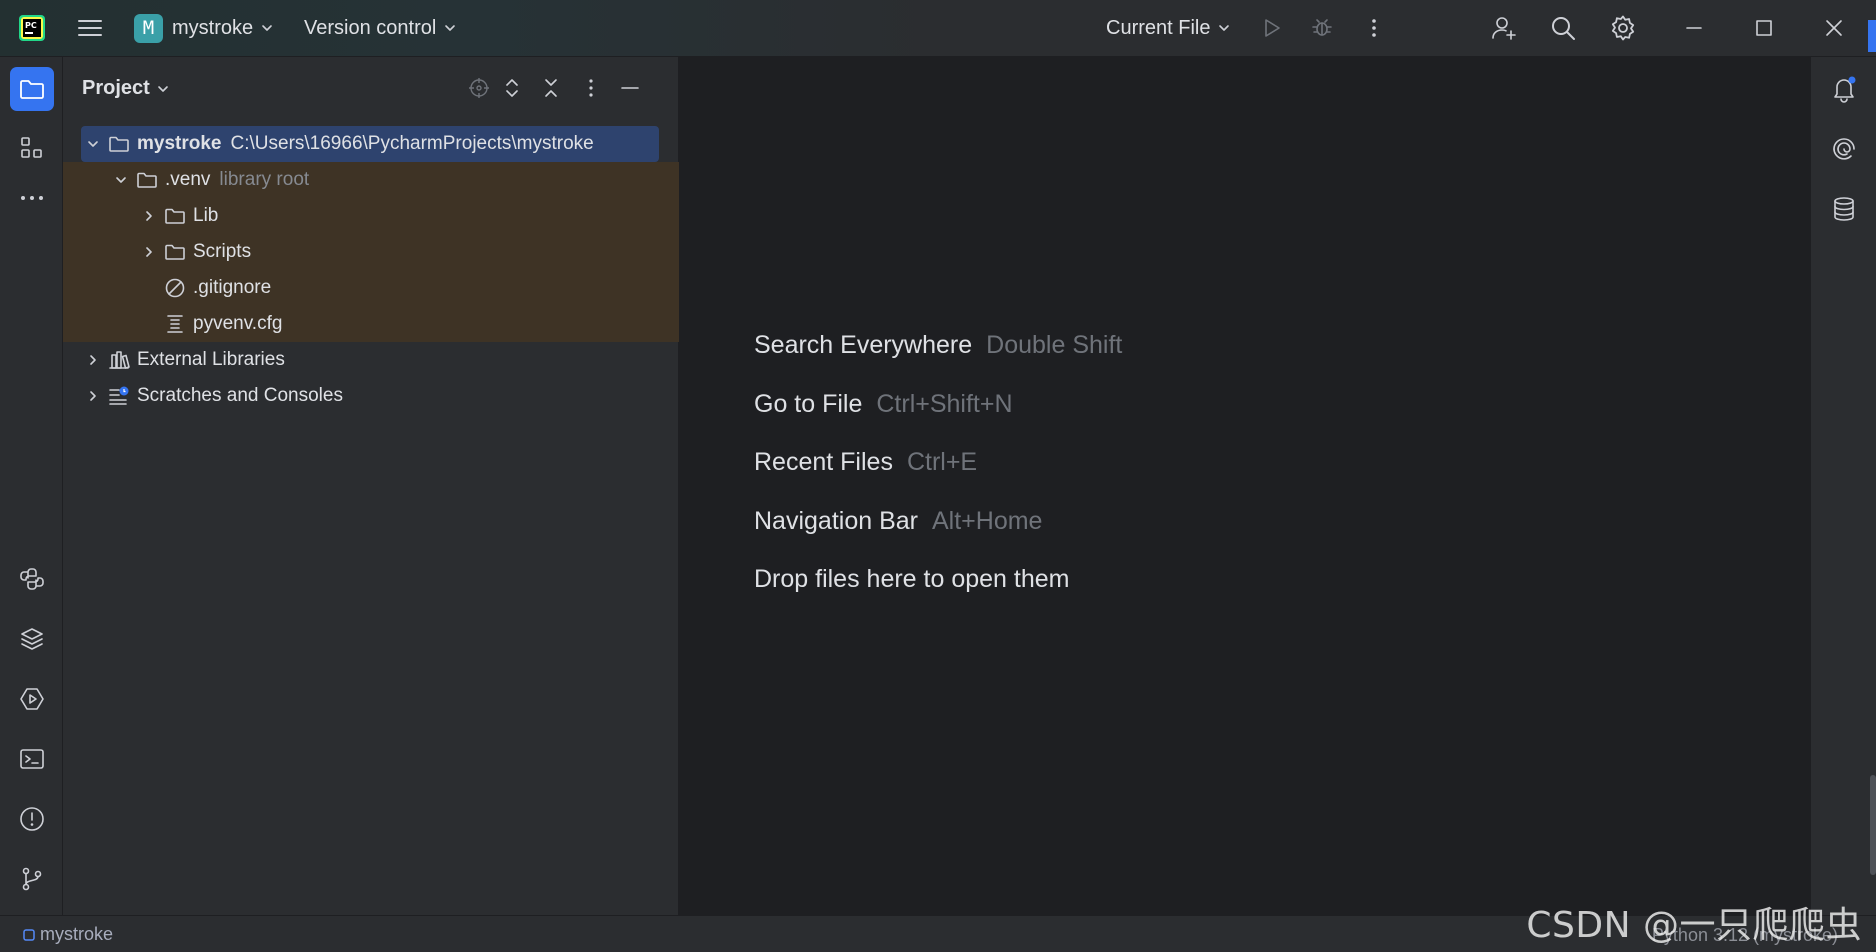 The width and height of the screenshot is (1876, 952). I want to click on minimize-icon, so click(630, 88).